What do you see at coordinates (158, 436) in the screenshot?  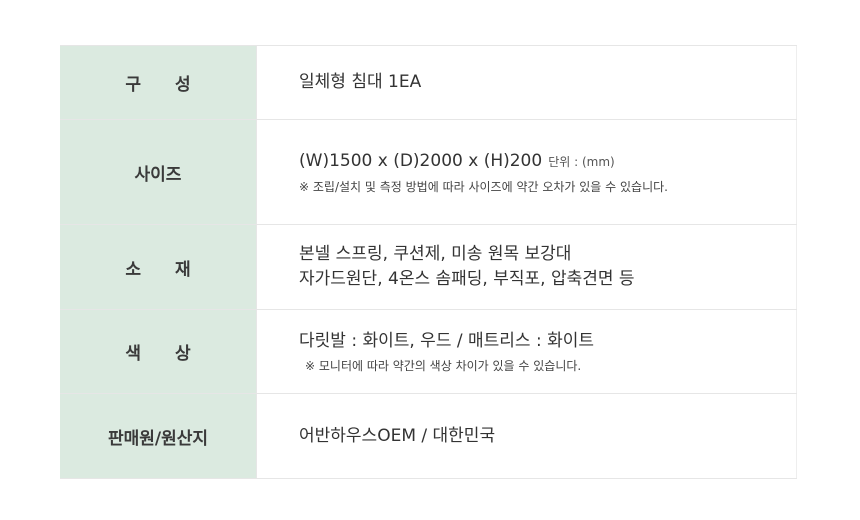 I see `spec-label-seller-origin: 판매원/원산지` at bounding box center [158, 436].